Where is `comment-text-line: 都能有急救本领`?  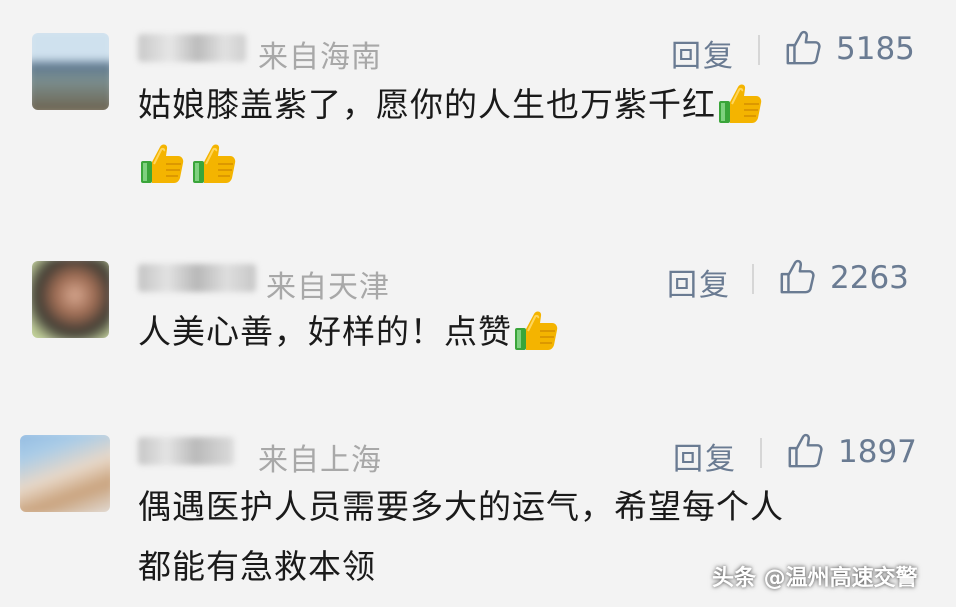
comment-text-line: 都能有急救本领 is located at coordinates (257, 566).